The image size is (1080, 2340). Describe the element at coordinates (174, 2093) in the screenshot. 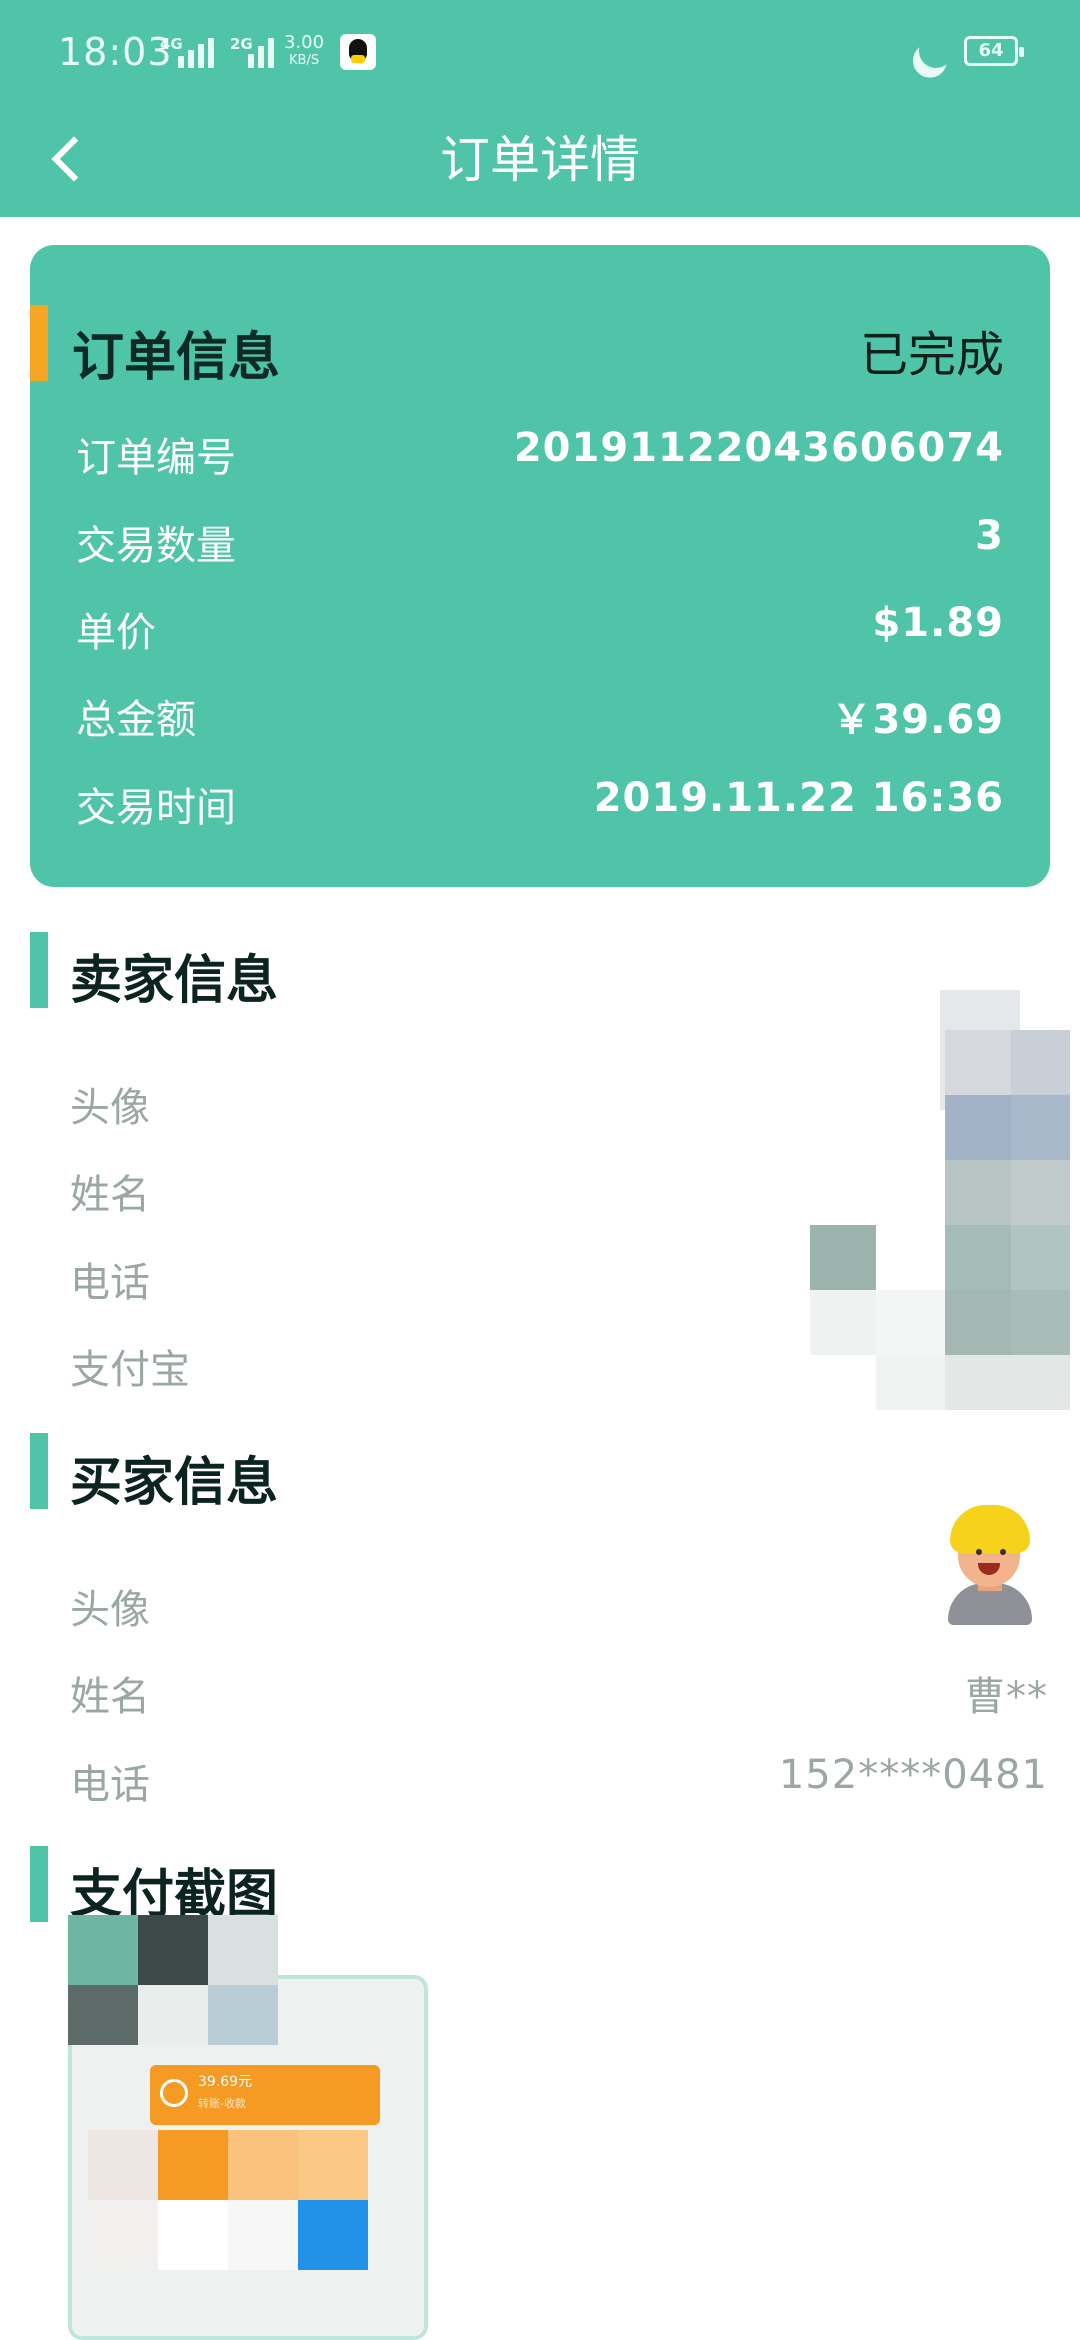

I see `transfer-icon` at that location.